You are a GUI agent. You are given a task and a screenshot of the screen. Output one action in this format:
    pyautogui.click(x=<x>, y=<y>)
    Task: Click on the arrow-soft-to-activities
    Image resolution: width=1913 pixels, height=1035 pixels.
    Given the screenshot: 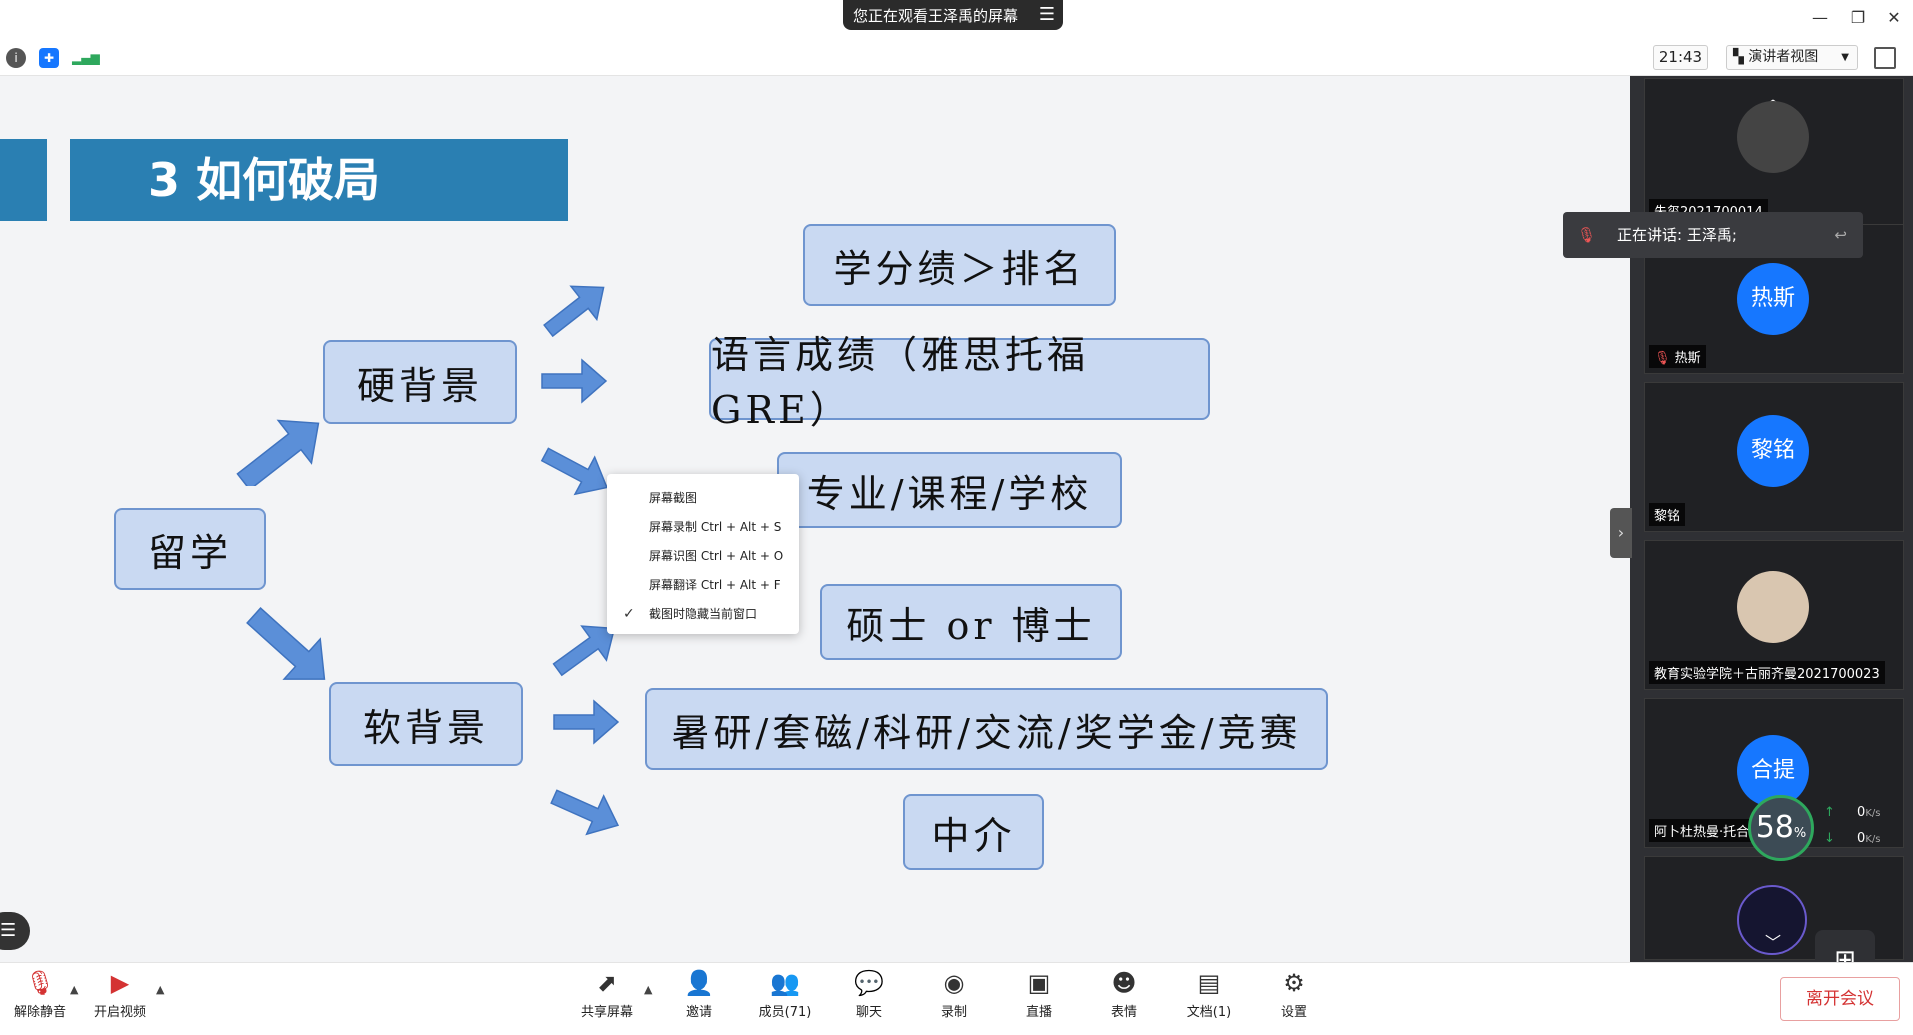 What is the action you would take?
    pyautogui.click(x=586, y=722)
    